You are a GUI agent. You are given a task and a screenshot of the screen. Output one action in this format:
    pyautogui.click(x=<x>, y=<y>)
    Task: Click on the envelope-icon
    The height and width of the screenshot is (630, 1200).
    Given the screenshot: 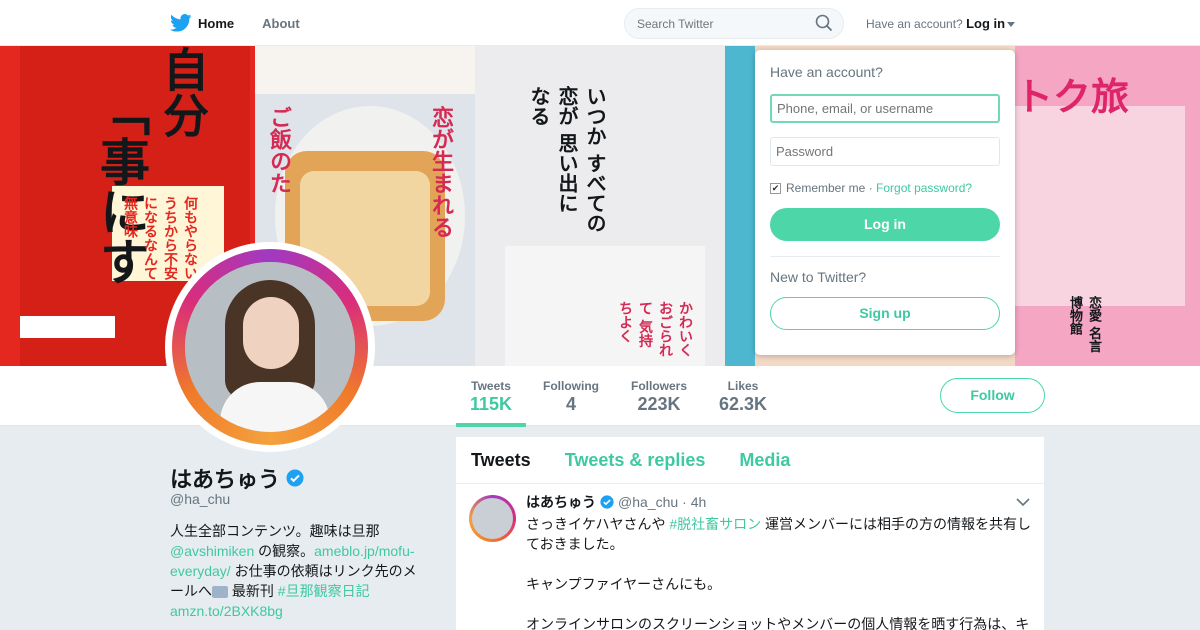 What is the action you would take?
    pyautogui.click(x=220, y=592)
    